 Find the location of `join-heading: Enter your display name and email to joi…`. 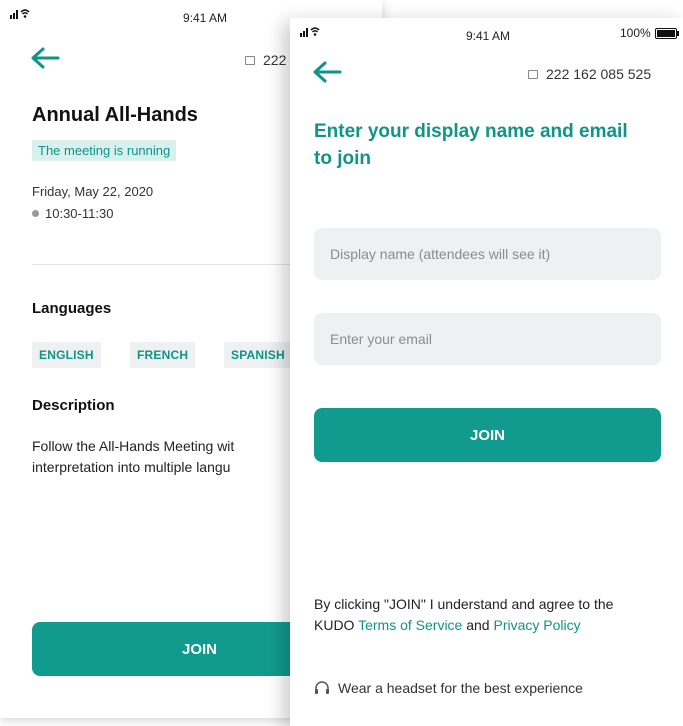

join-heading: Enter your display name and email to joi… is located at coordinates (471, 145).